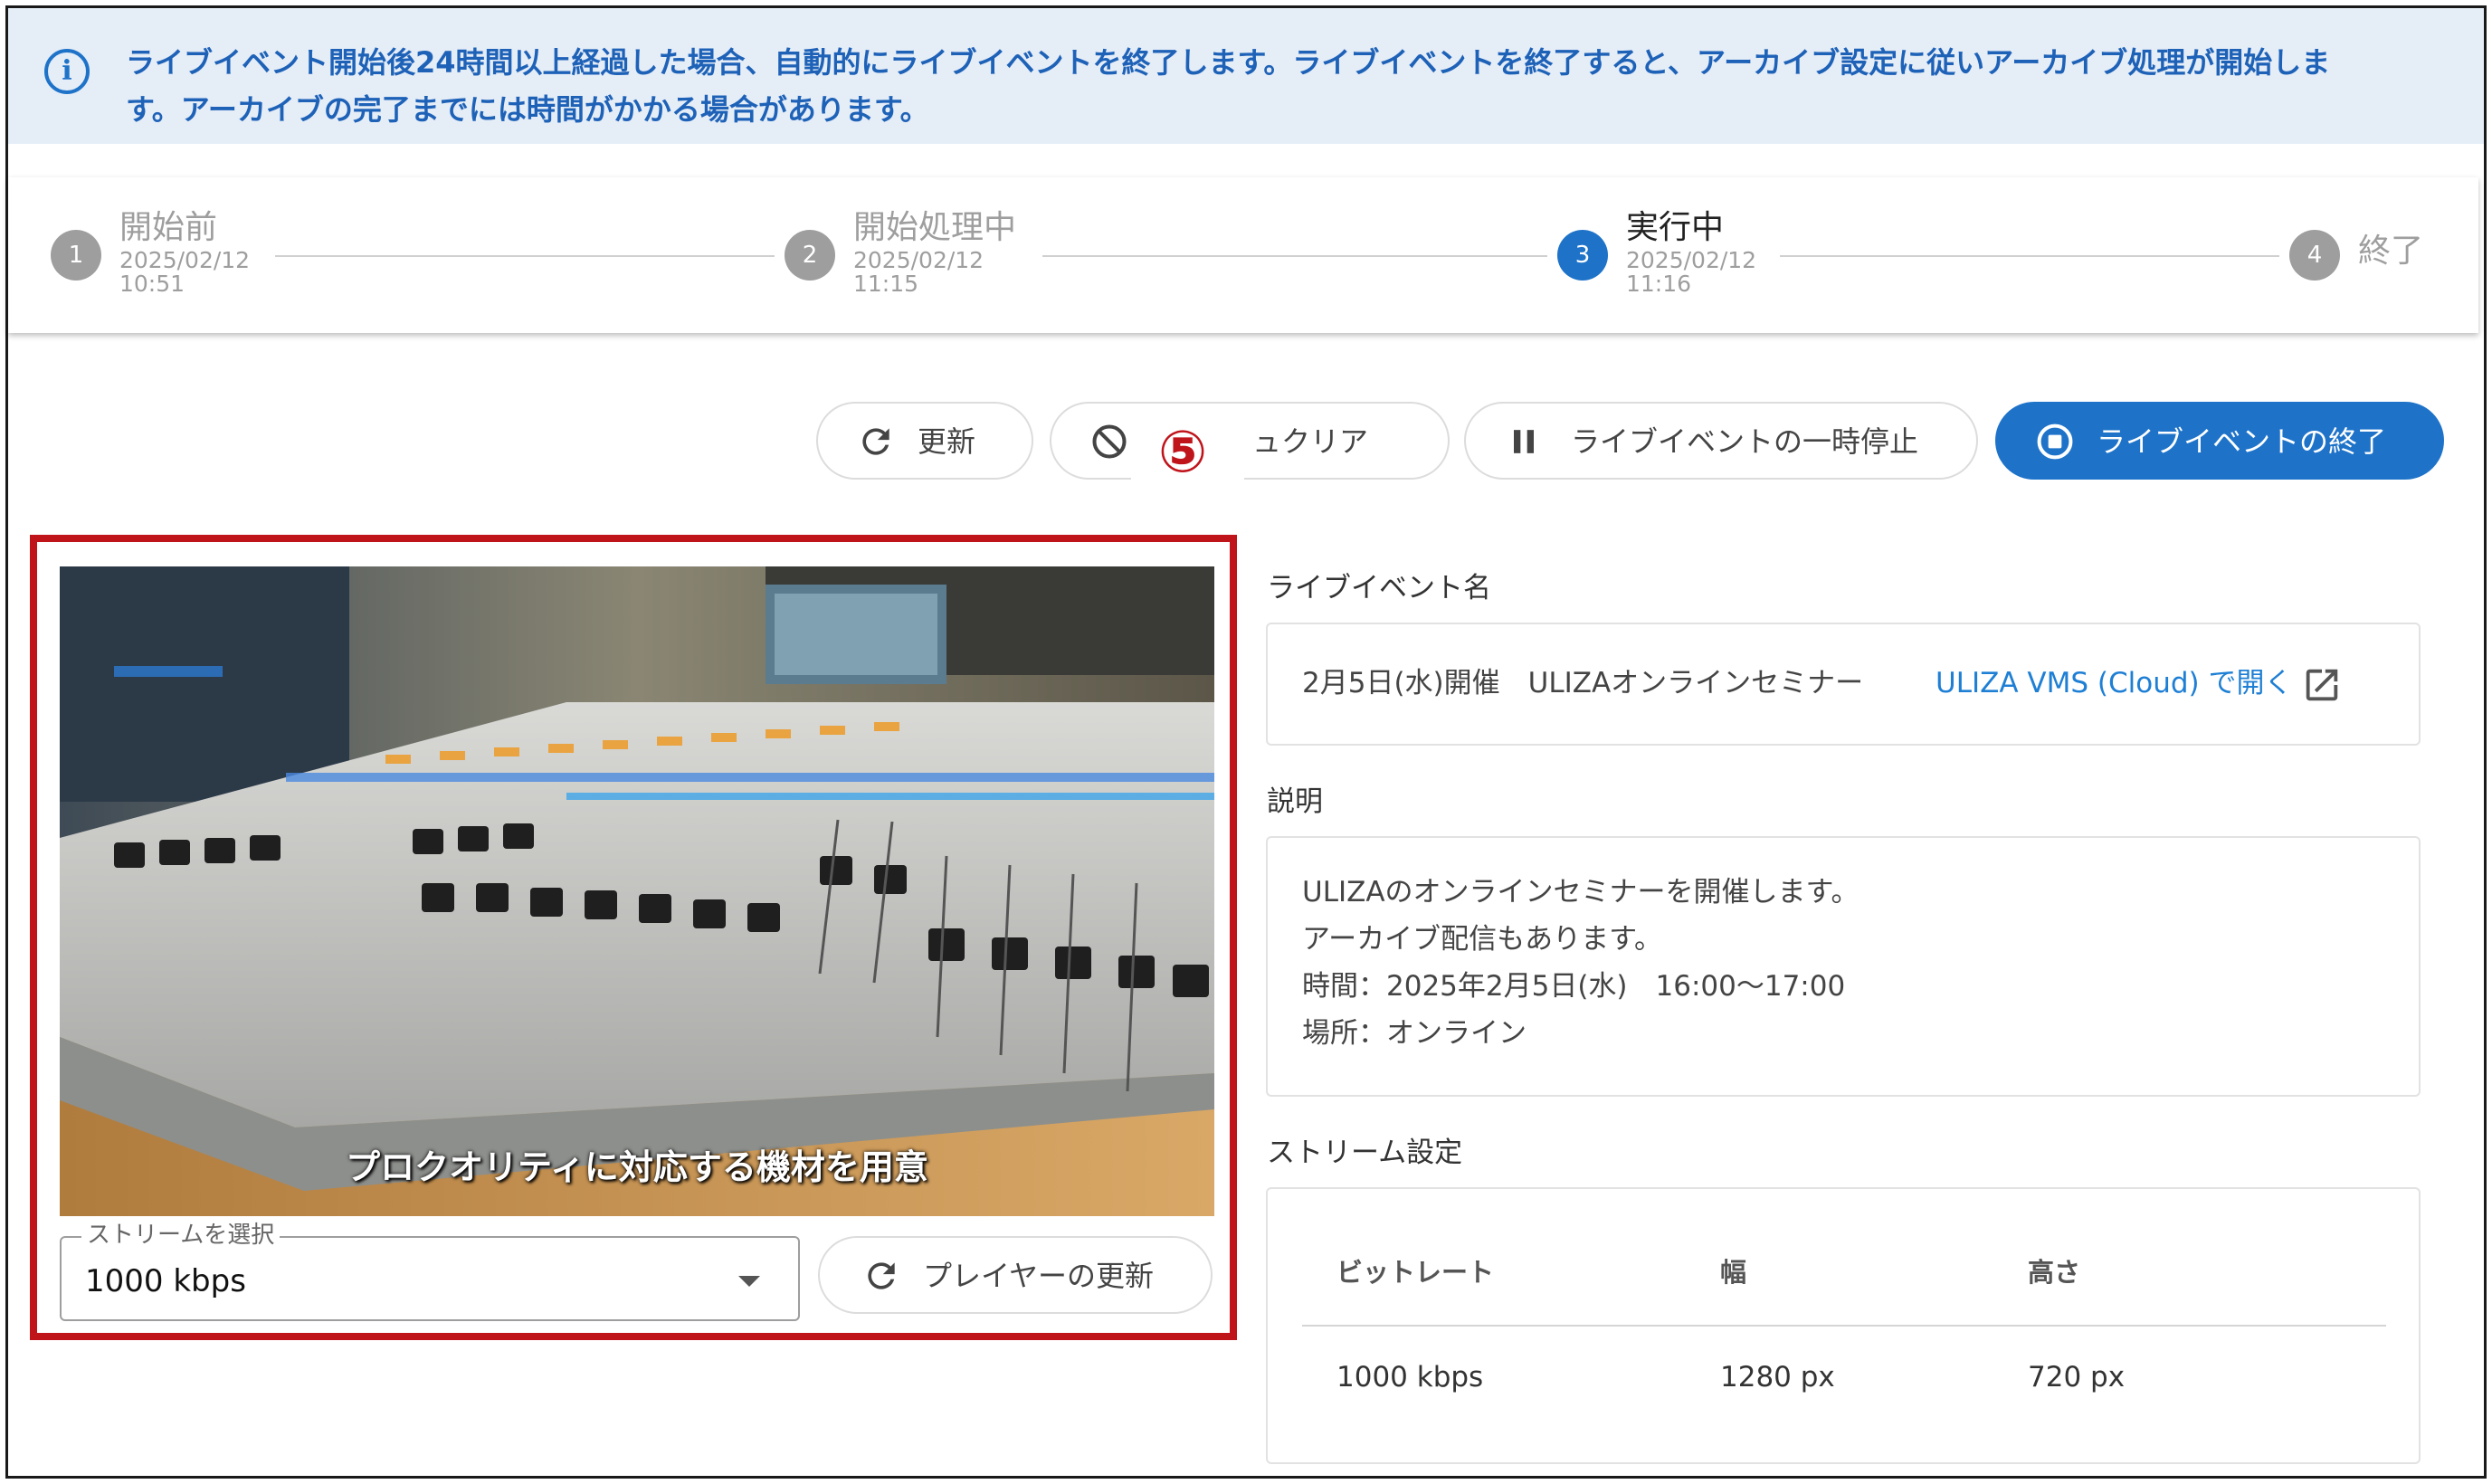  Describe the element at coordinates (935, 227) in the screenshot. I see `step-2-label: 開始処理中` at that location.